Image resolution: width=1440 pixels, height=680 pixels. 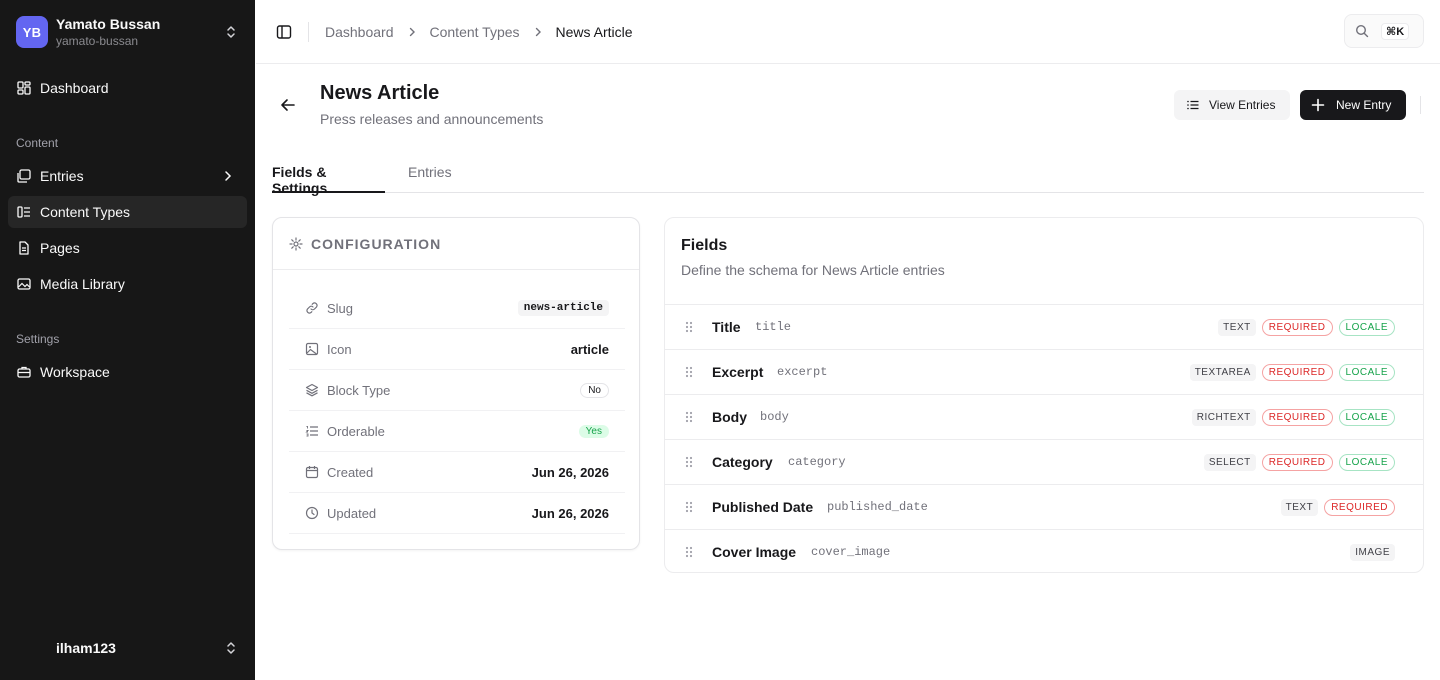 What do you see at coordinates (296, 243) in the screenshot?
I see `gear-icon` at bounding box center [296, 243].